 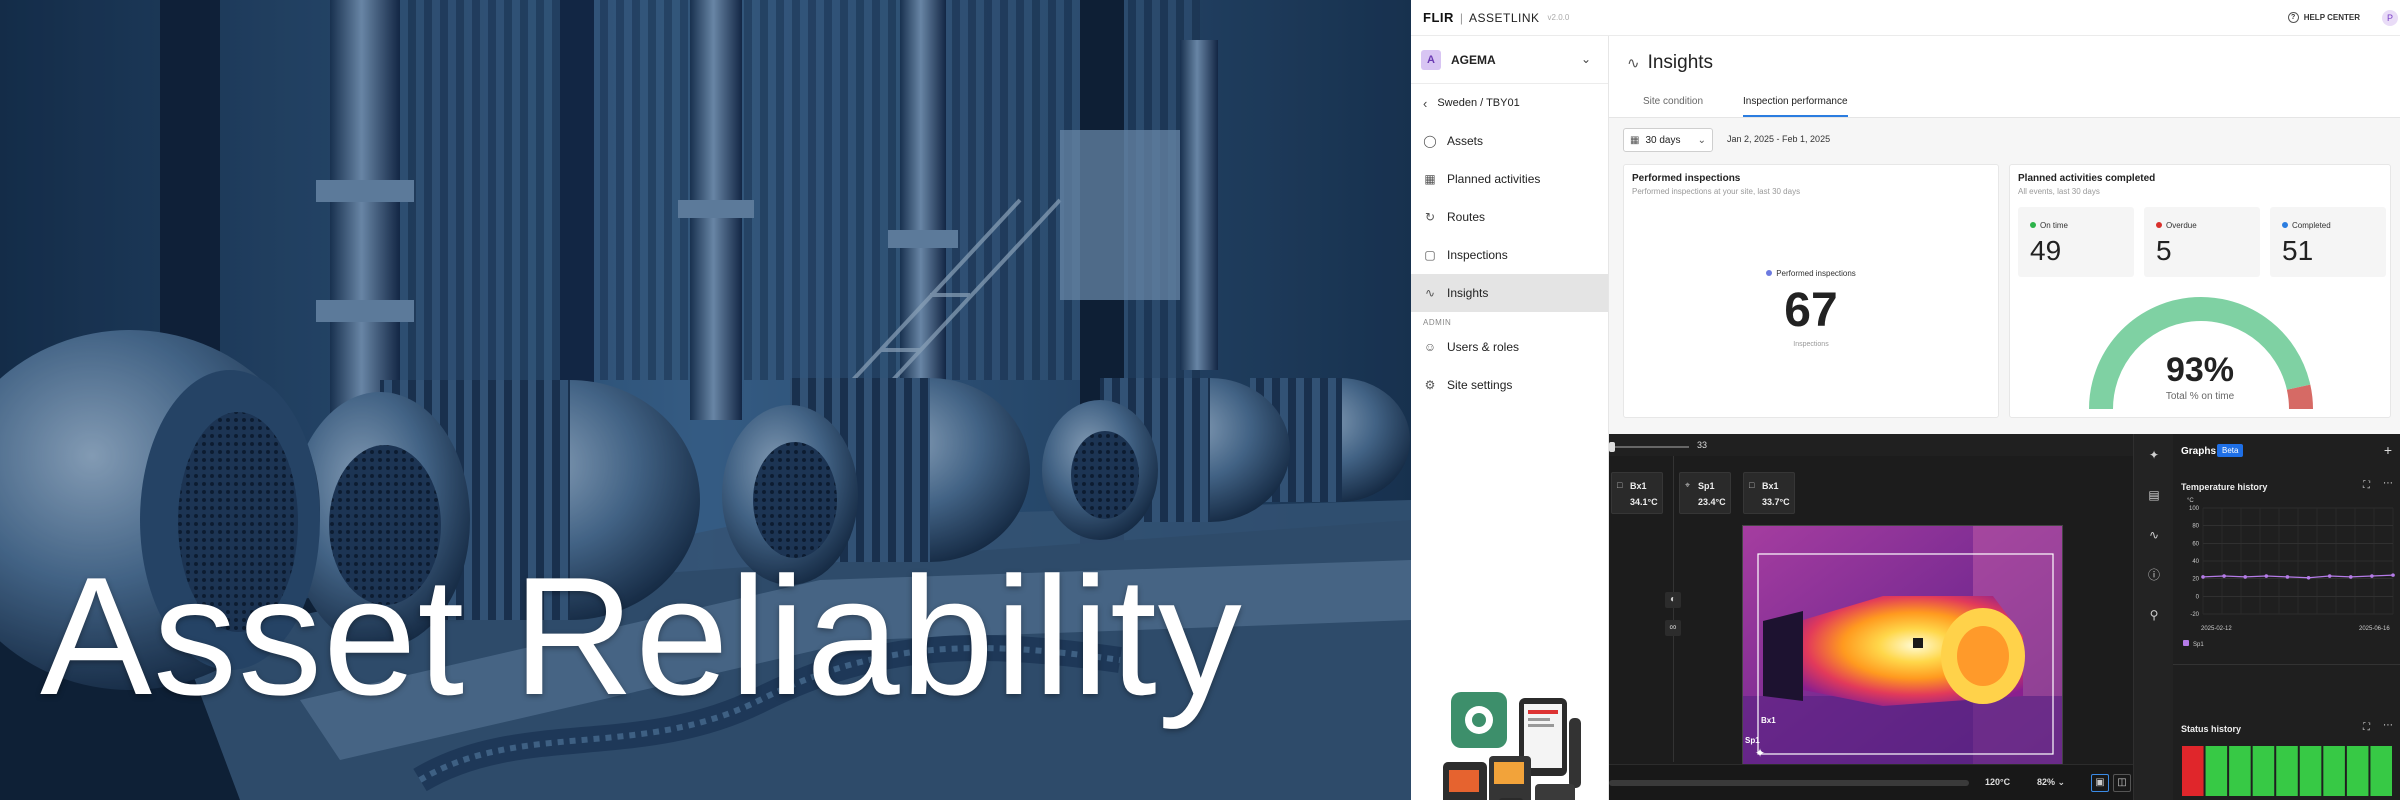 What do you see at coordinates (2046, 250) in the screenshot?
I see `stat-value: 49` at bounding box center [2046, 250].